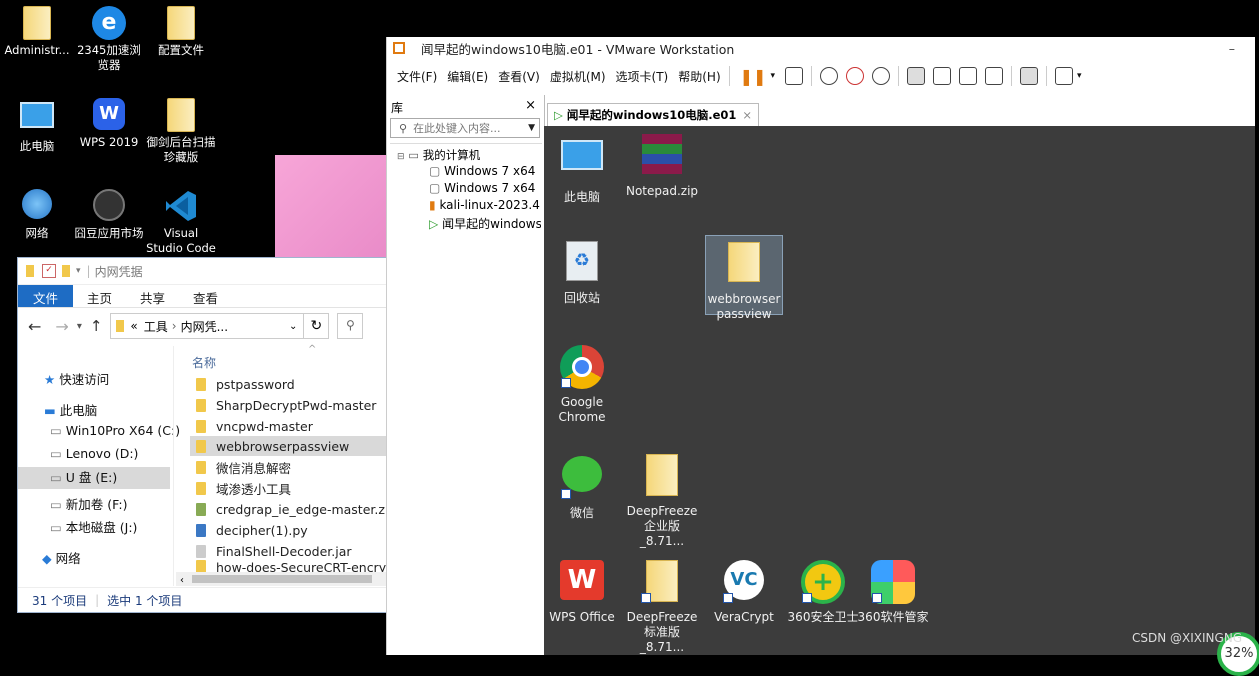  What do you see at coordinates (582, 487) in the screenshot?
I see `guest-icon-wechat: 微信` at bounding box center [582, 487].